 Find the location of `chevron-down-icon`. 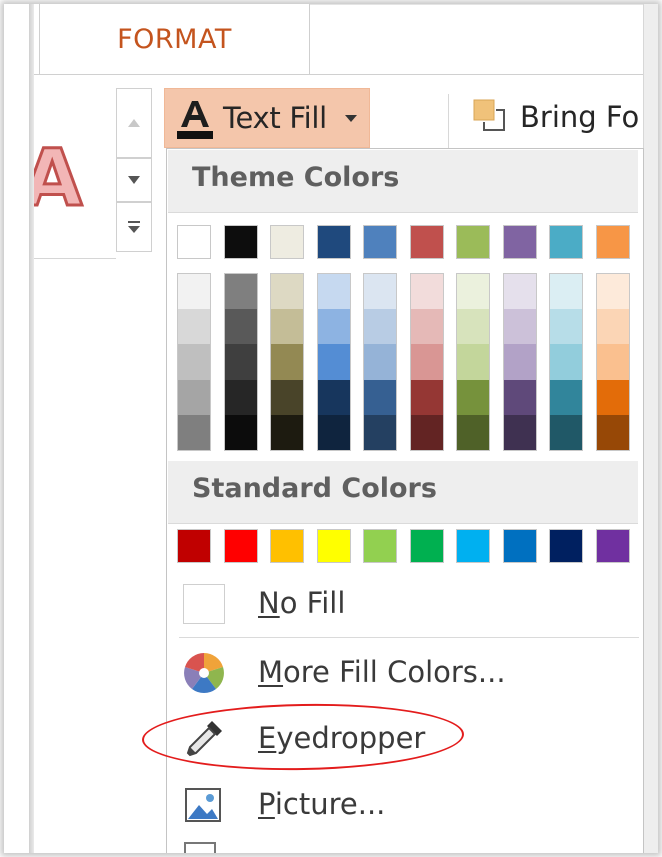

chevron-down-icon is located at coordinates (351, 118).